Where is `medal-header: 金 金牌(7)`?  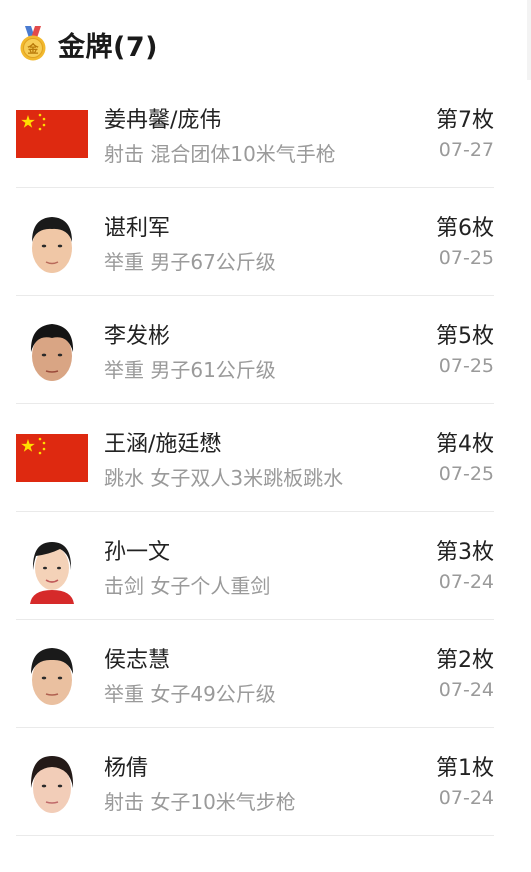
medal-header: 金 金牌(7) is located at coordinates (87, 44).